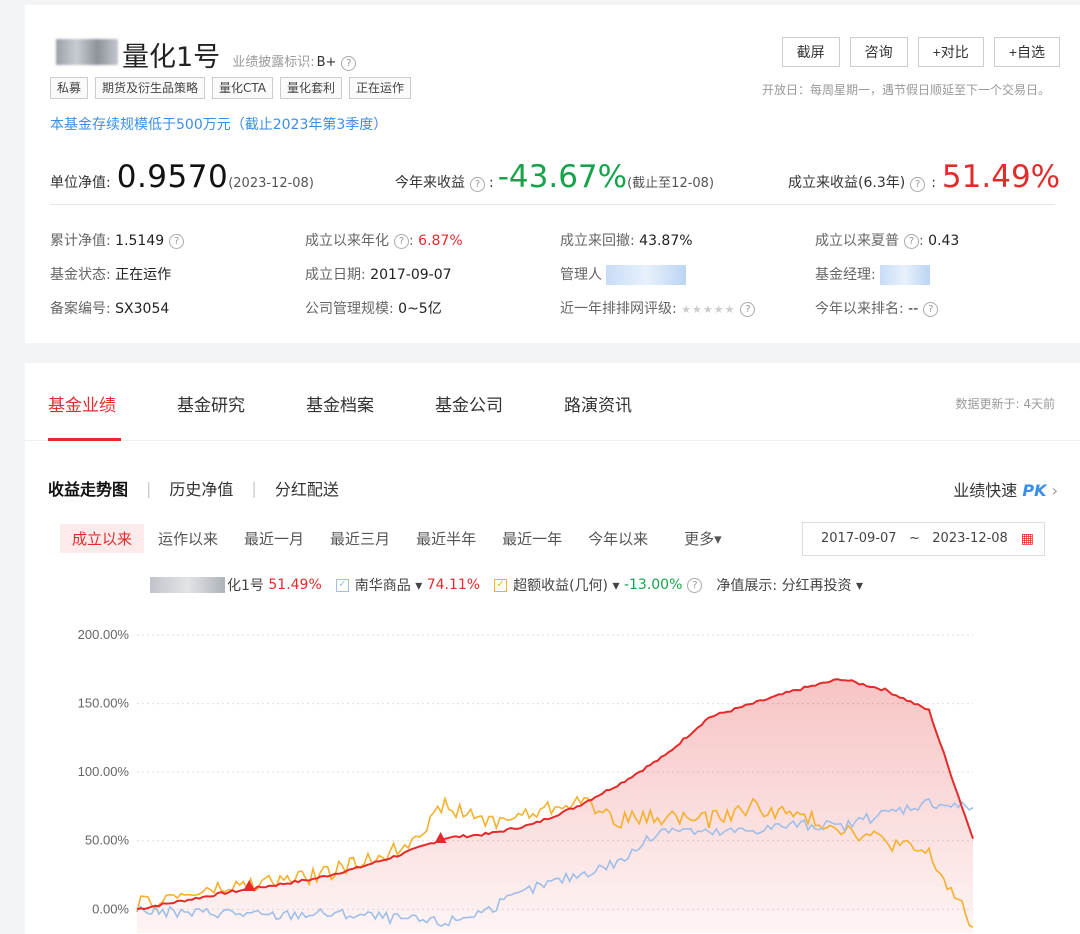 This screenshot has width=1080, height=934. What do you see at coordinates (110, 309) in the screenshot?
I see `registration-no: 备案编号: SX3054` at bounding box center [110, 309].